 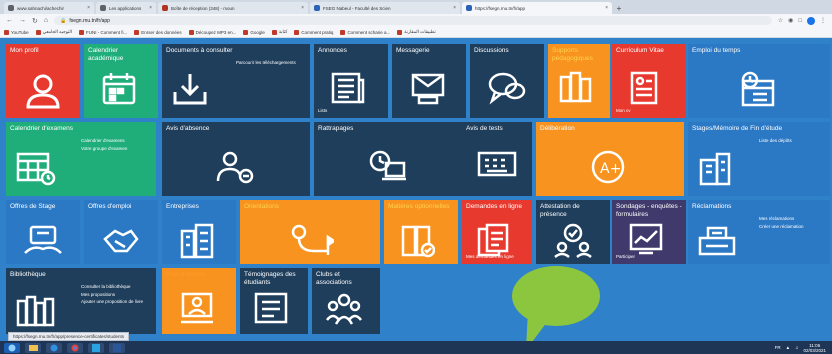 What do you see at coordinates (35, 21) in the screenshot?
I see `reload-icon: ↻` at bounding box center [35, 21].